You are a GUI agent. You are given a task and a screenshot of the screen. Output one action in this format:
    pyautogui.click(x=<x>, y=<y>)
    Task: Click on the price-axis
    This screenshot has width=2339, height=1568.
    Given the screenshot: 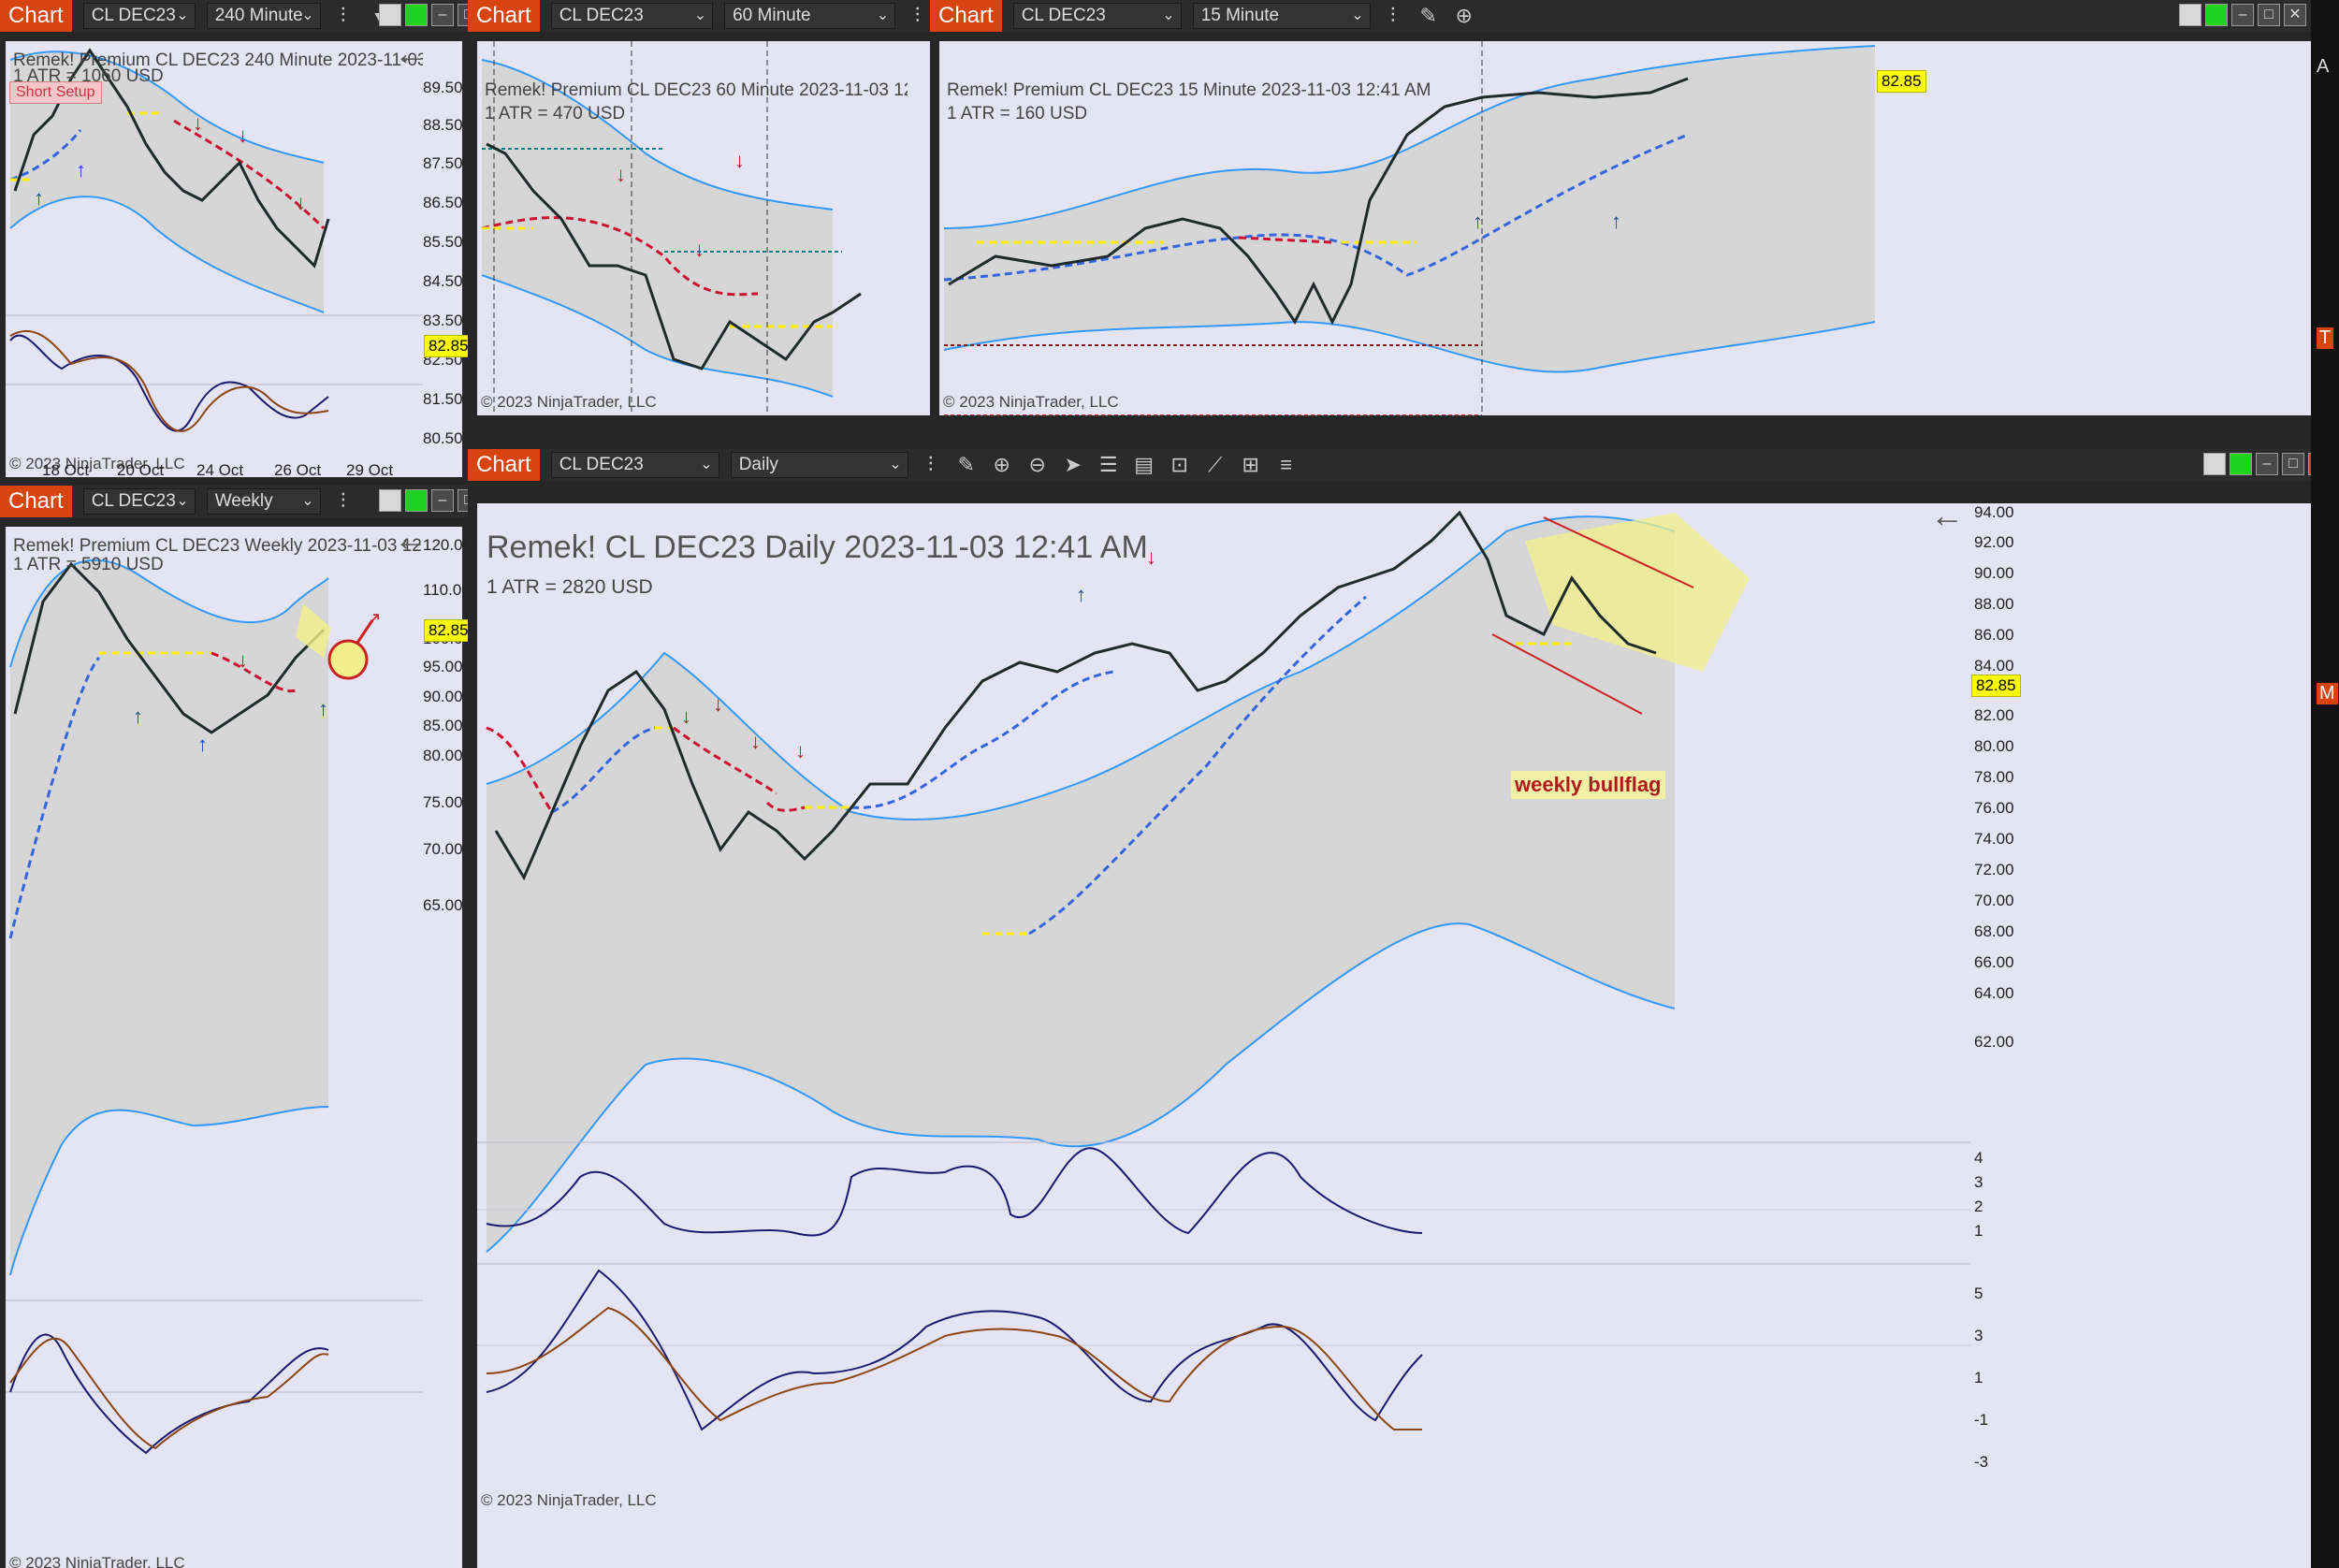 What is the action you would take?
    pyautogui.click(x=919, y=228)
    